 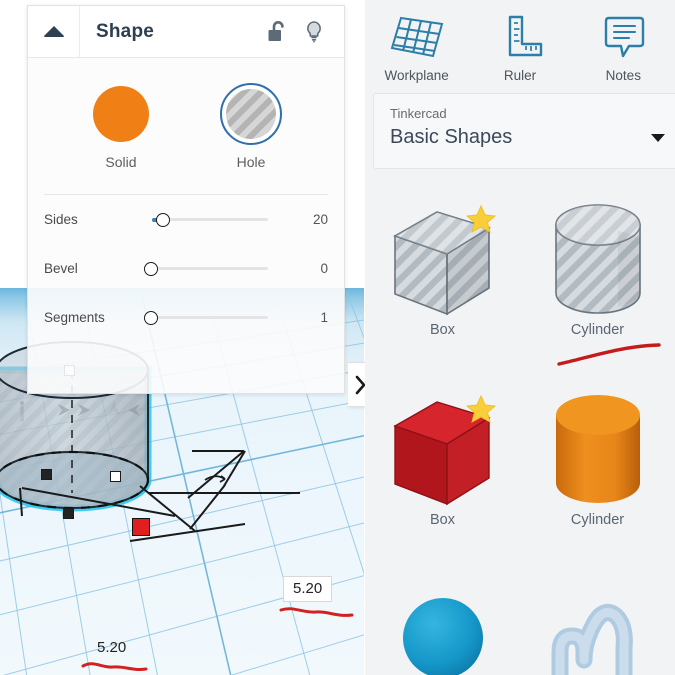 I want to click on workplane-grid-icon, so click(x=416, y=37).